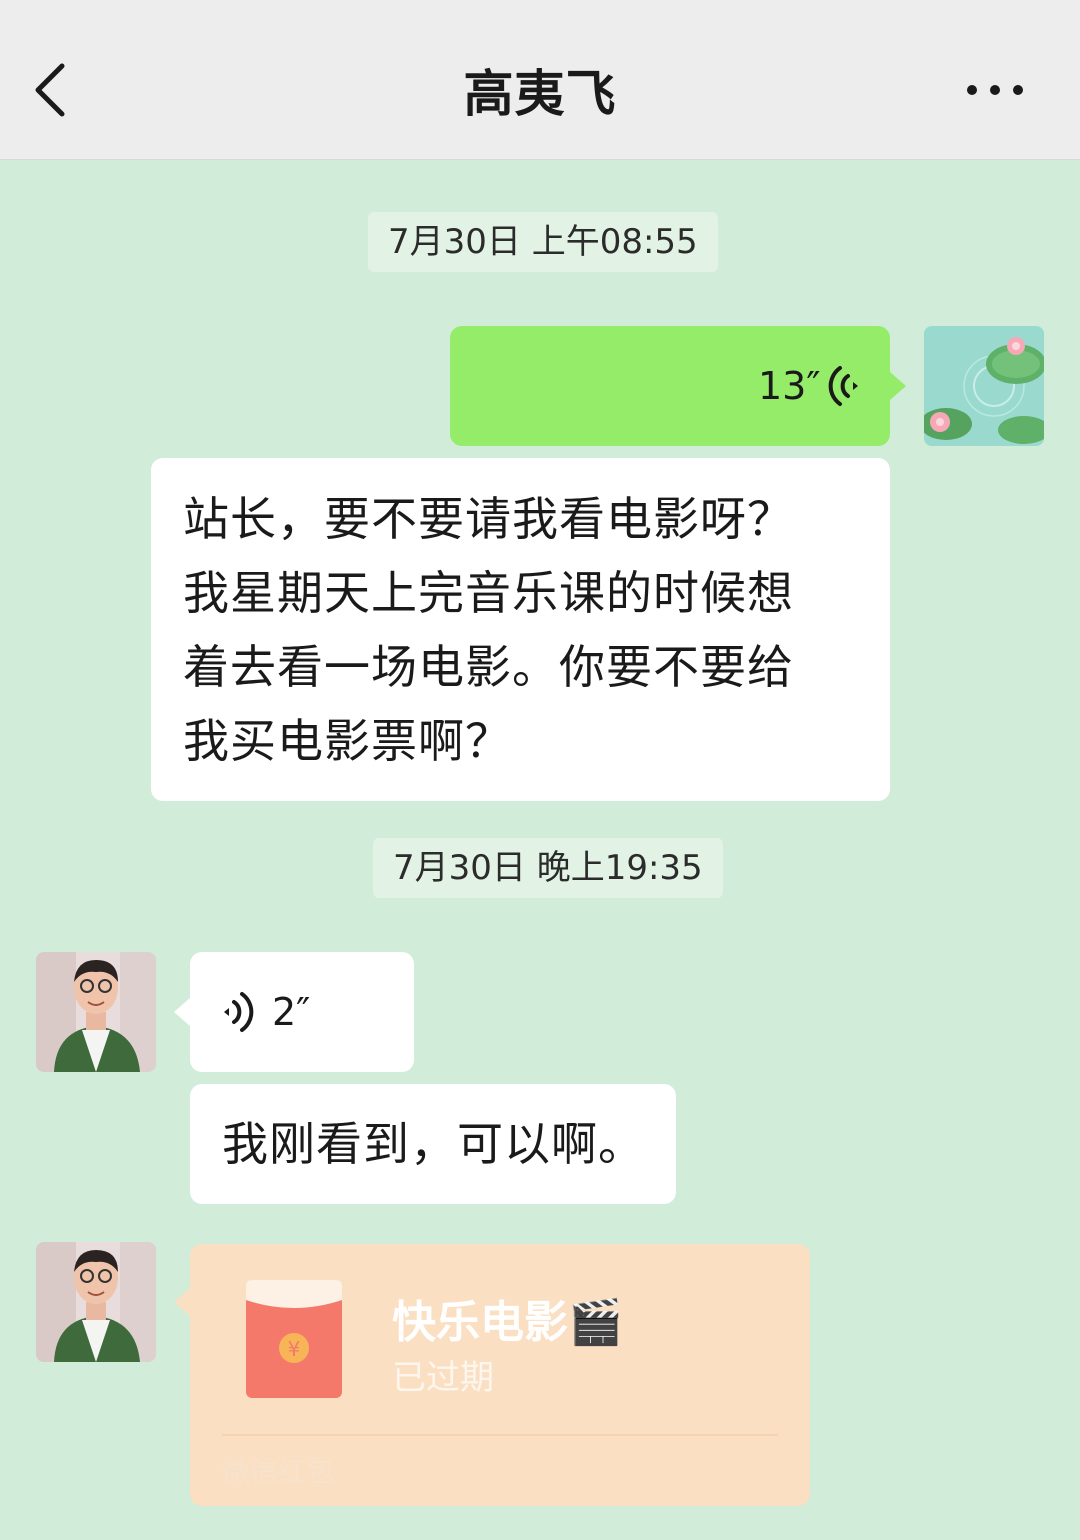 The width and height of the screenshot is (1080, 1540). What do you see at coordinates (291, 1012) in the screenshot?
I see `voice-duration: 2″` at bounding box center [291, 1012].